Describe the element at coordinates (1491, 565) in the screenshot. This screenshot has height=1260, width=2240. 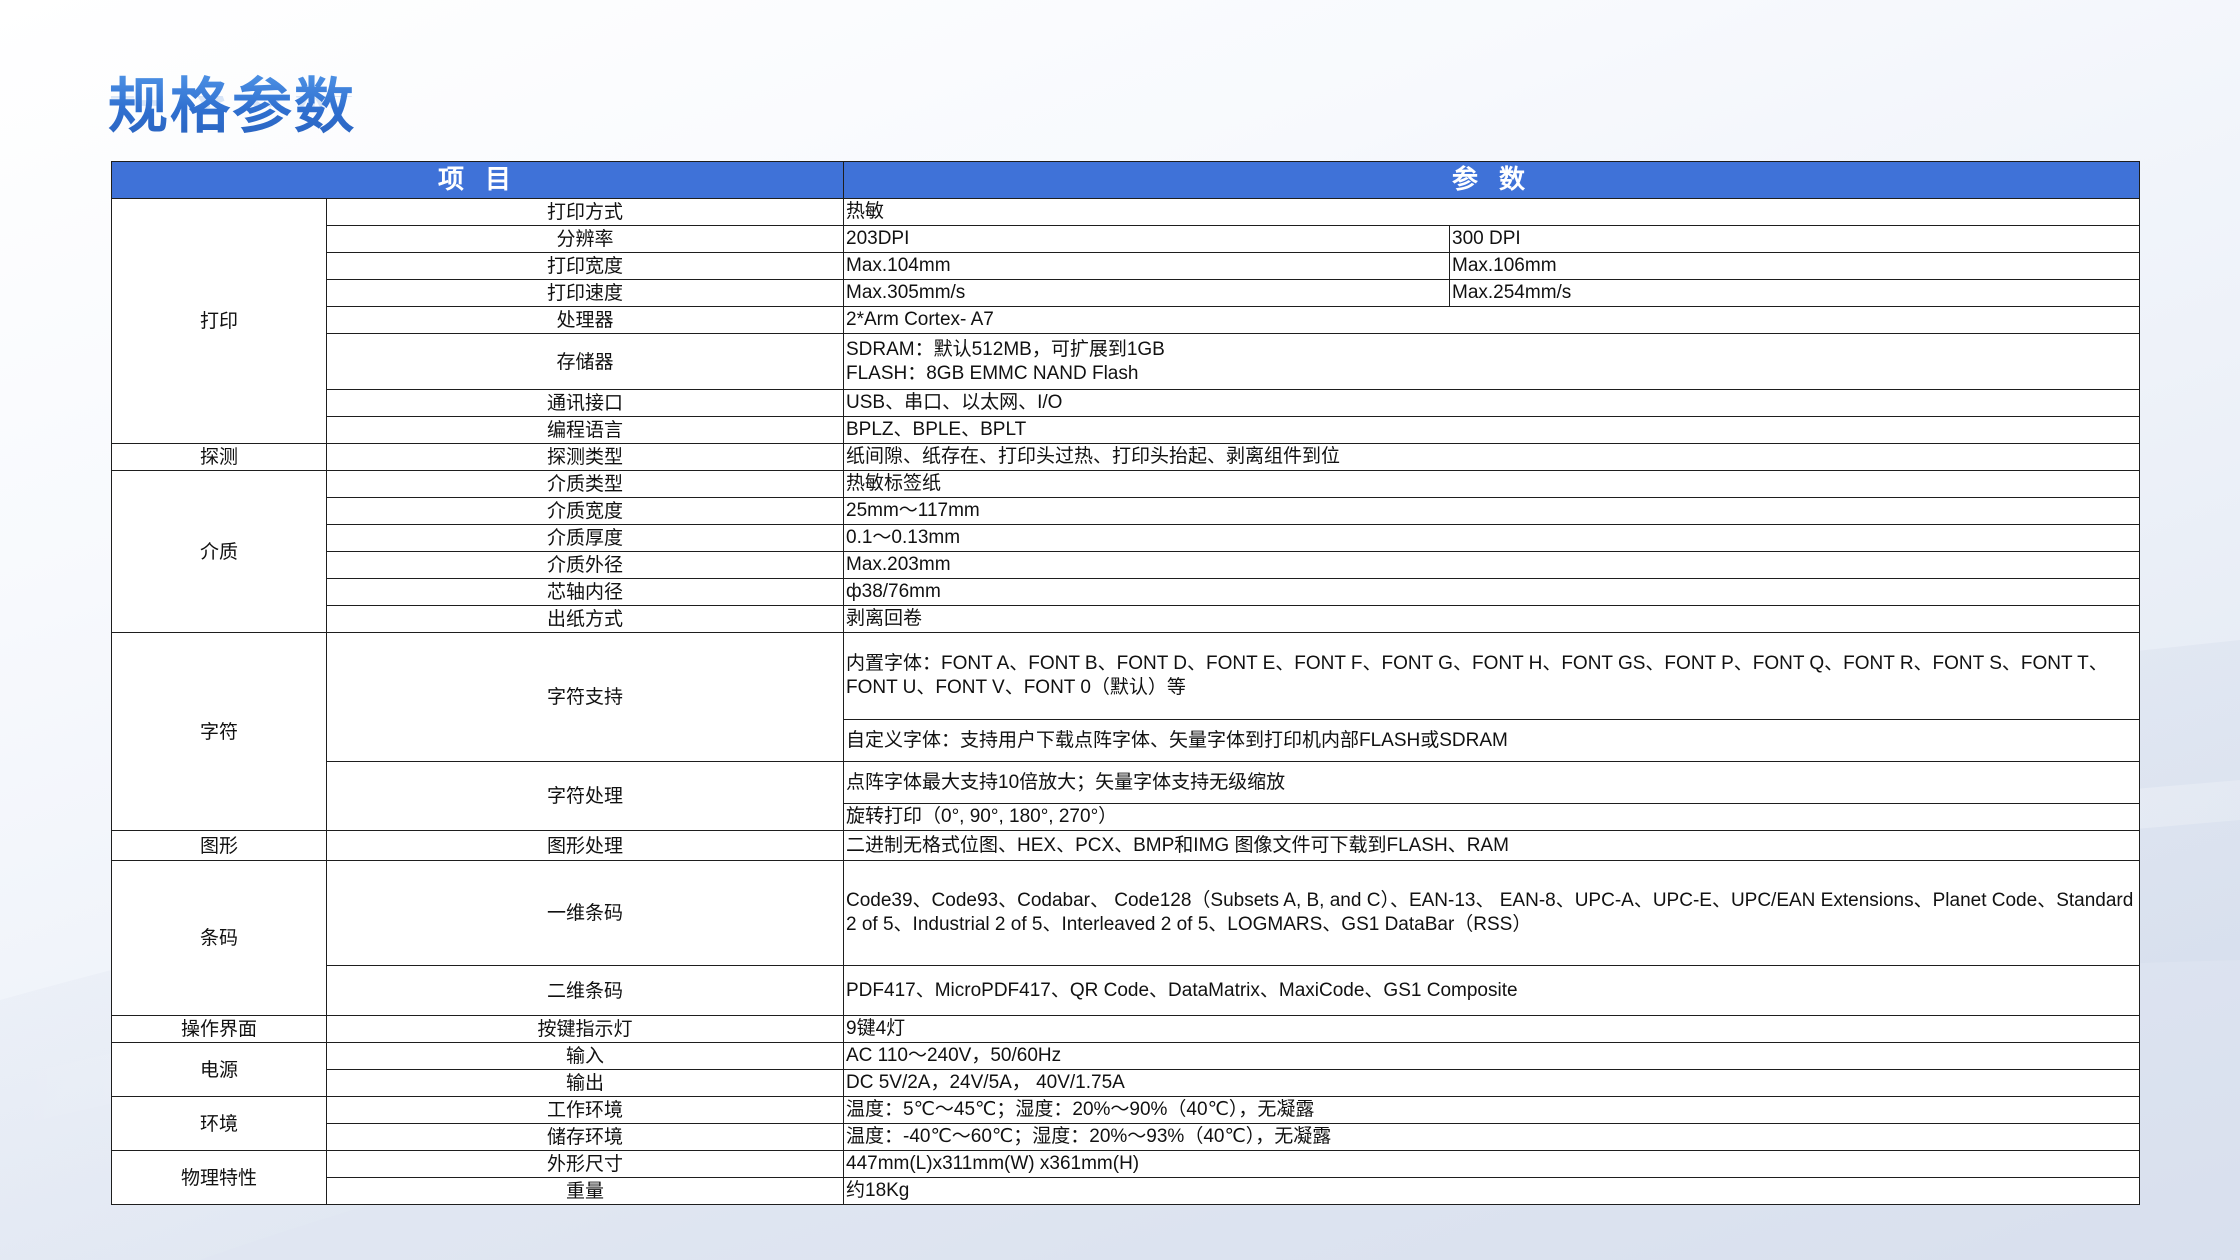
I see `item-value: Max.203mm` at that location.